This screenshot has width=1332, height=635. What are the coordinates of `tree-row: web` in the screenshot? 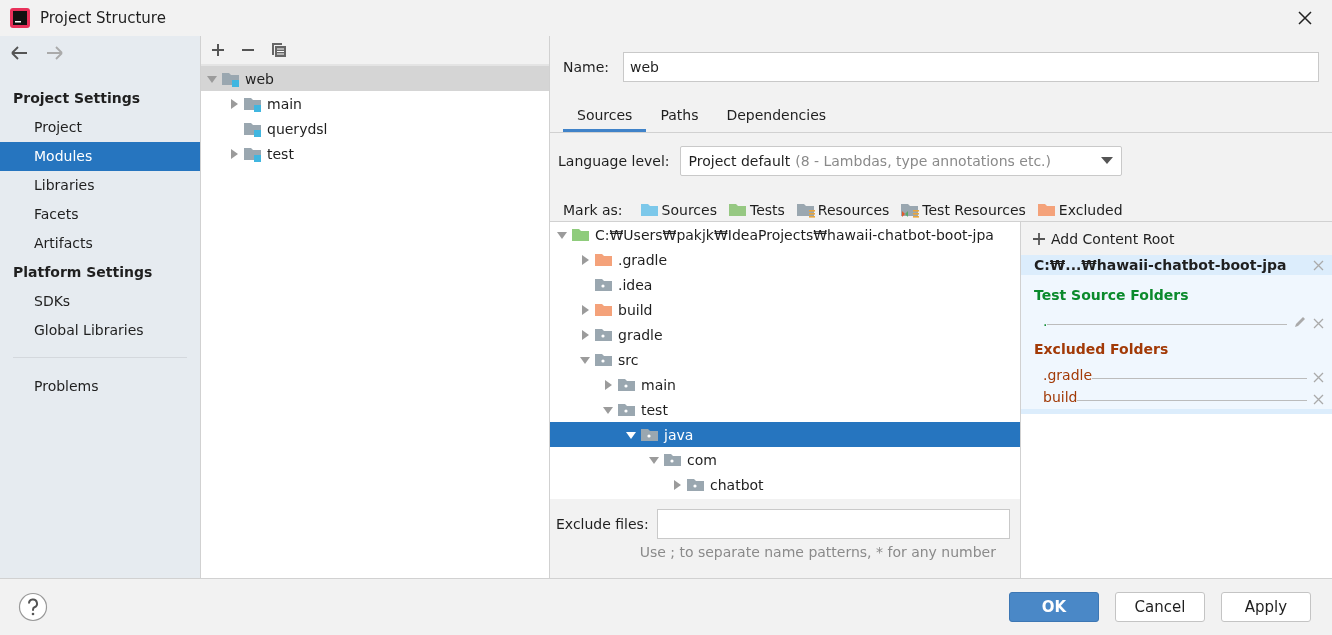 It's located at (375, 78).